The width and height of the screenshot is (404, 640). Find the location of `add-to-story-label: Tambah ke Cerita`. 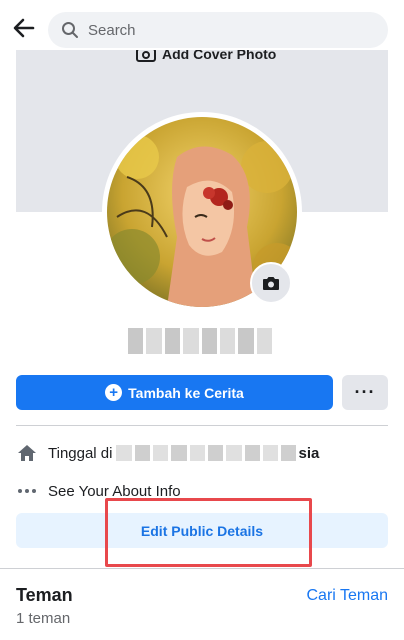

add-to-story-label: Tambah ke Cerita is located at coordinates (186, 392).